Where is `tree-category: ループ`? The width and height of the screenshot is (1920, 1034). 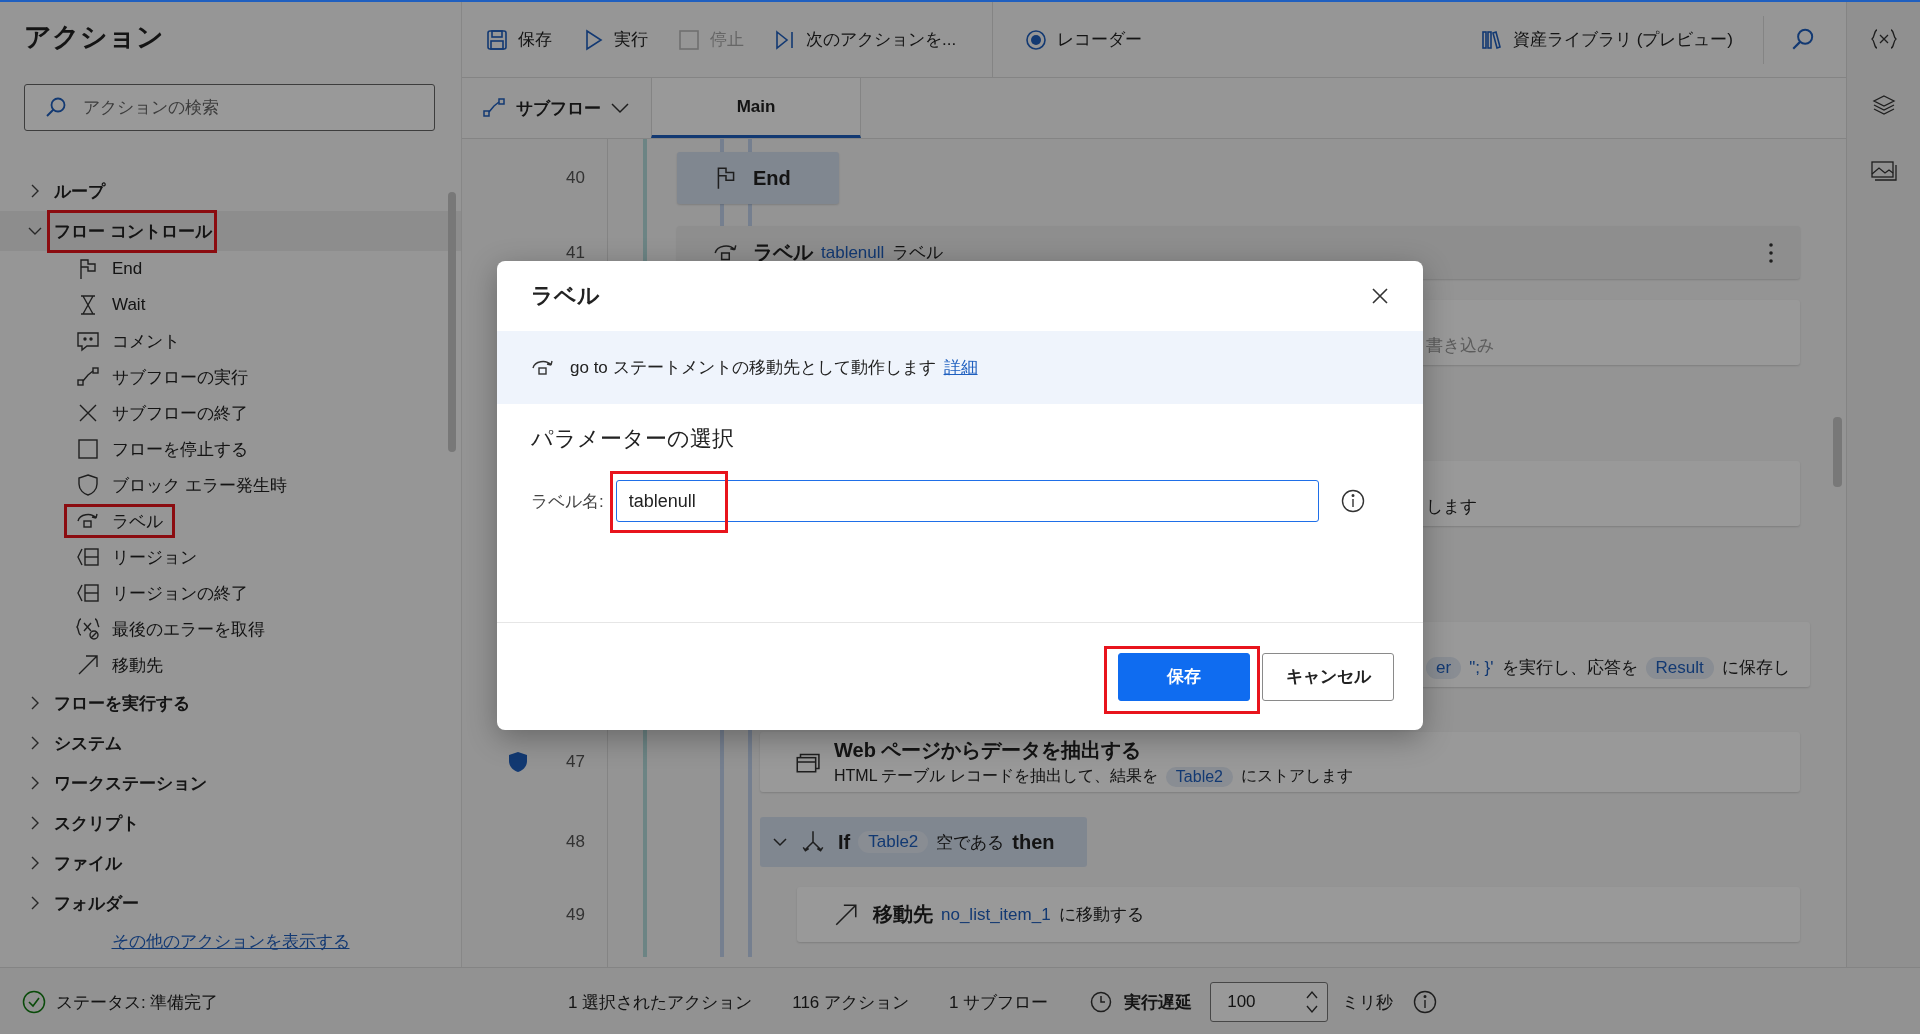
tree-category: ループ is located at coordinates (230, 191).